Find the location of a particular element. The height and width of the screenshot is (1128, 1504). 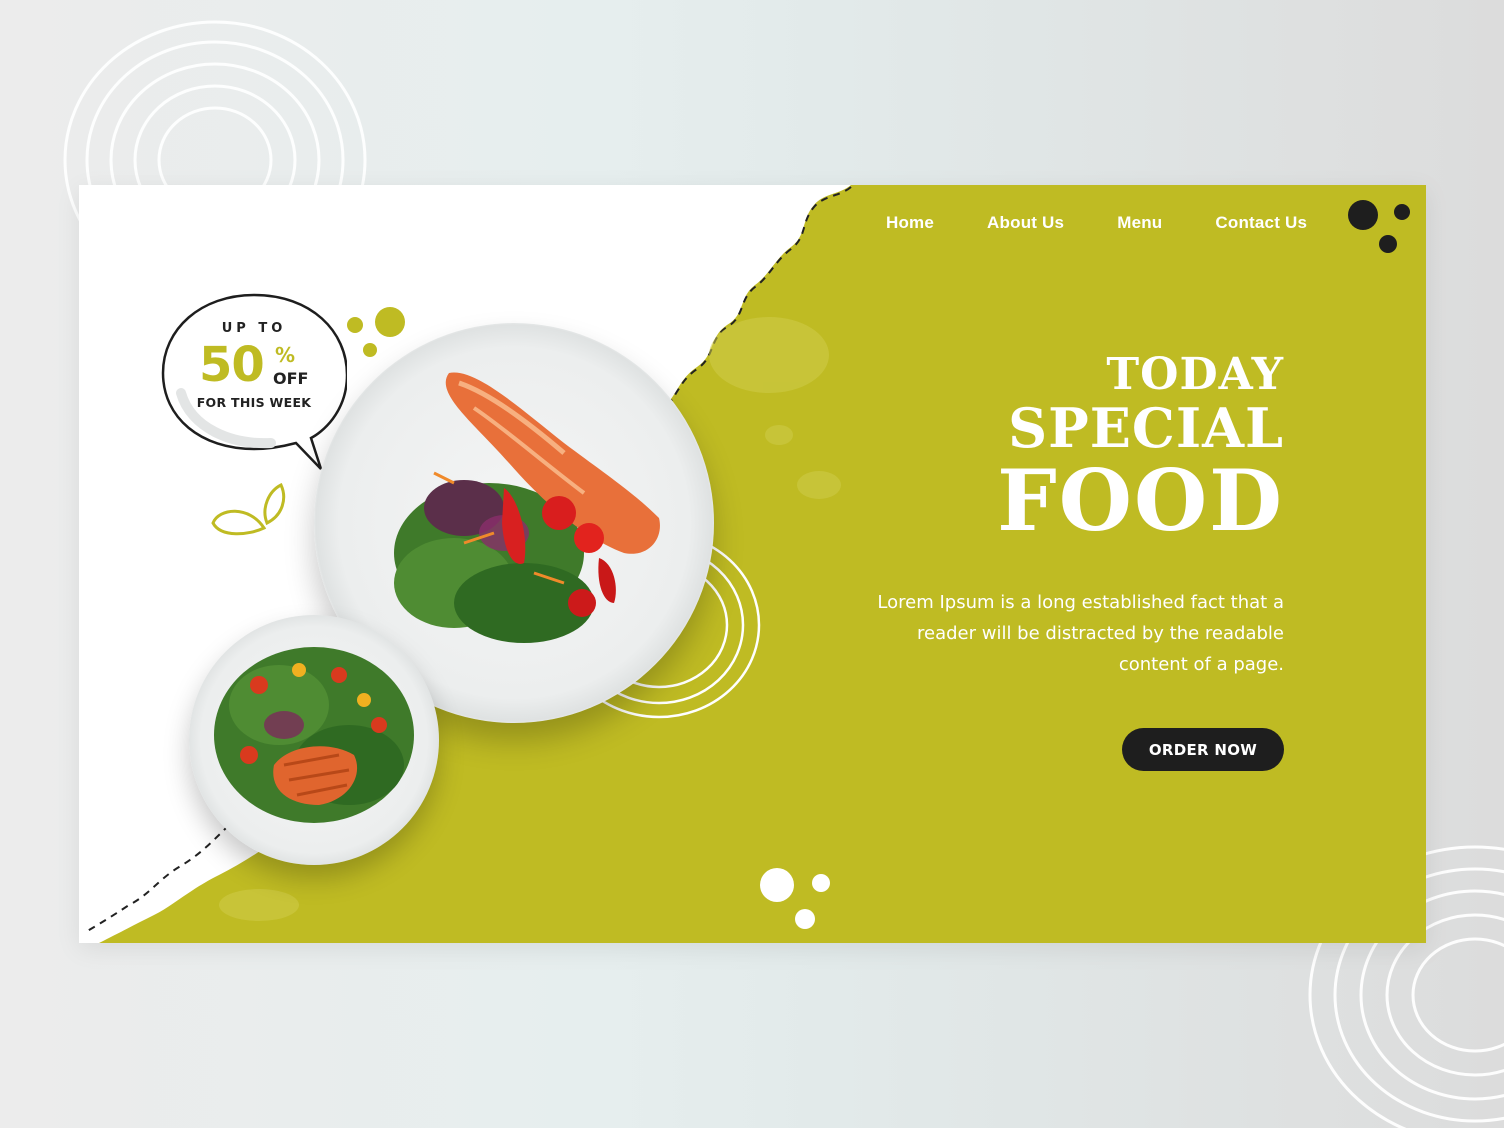

promo-percent: 50 is located at coordinates (232, 365).